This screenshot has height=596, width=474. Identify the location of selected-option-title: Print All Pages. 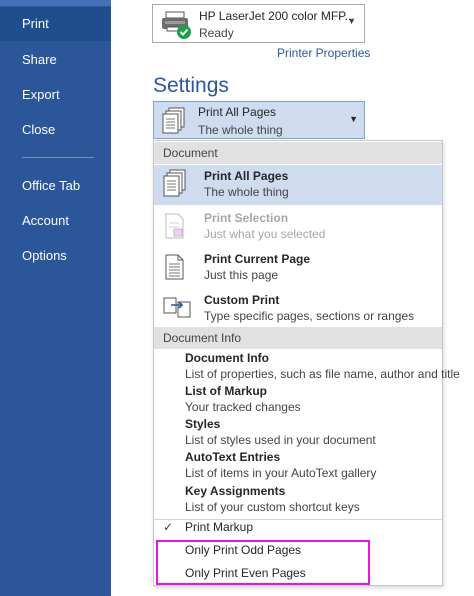
(237, 112).